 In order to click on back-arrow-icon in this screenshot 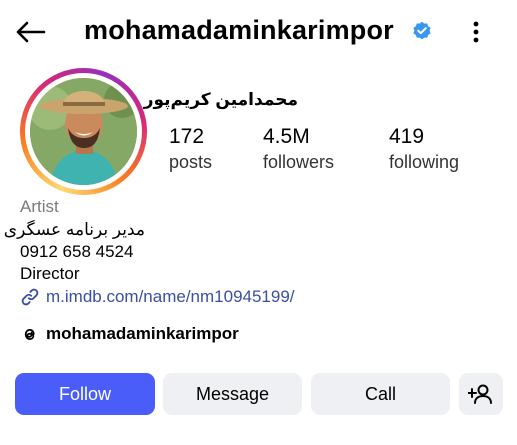, I will do `click(30, 32)`.